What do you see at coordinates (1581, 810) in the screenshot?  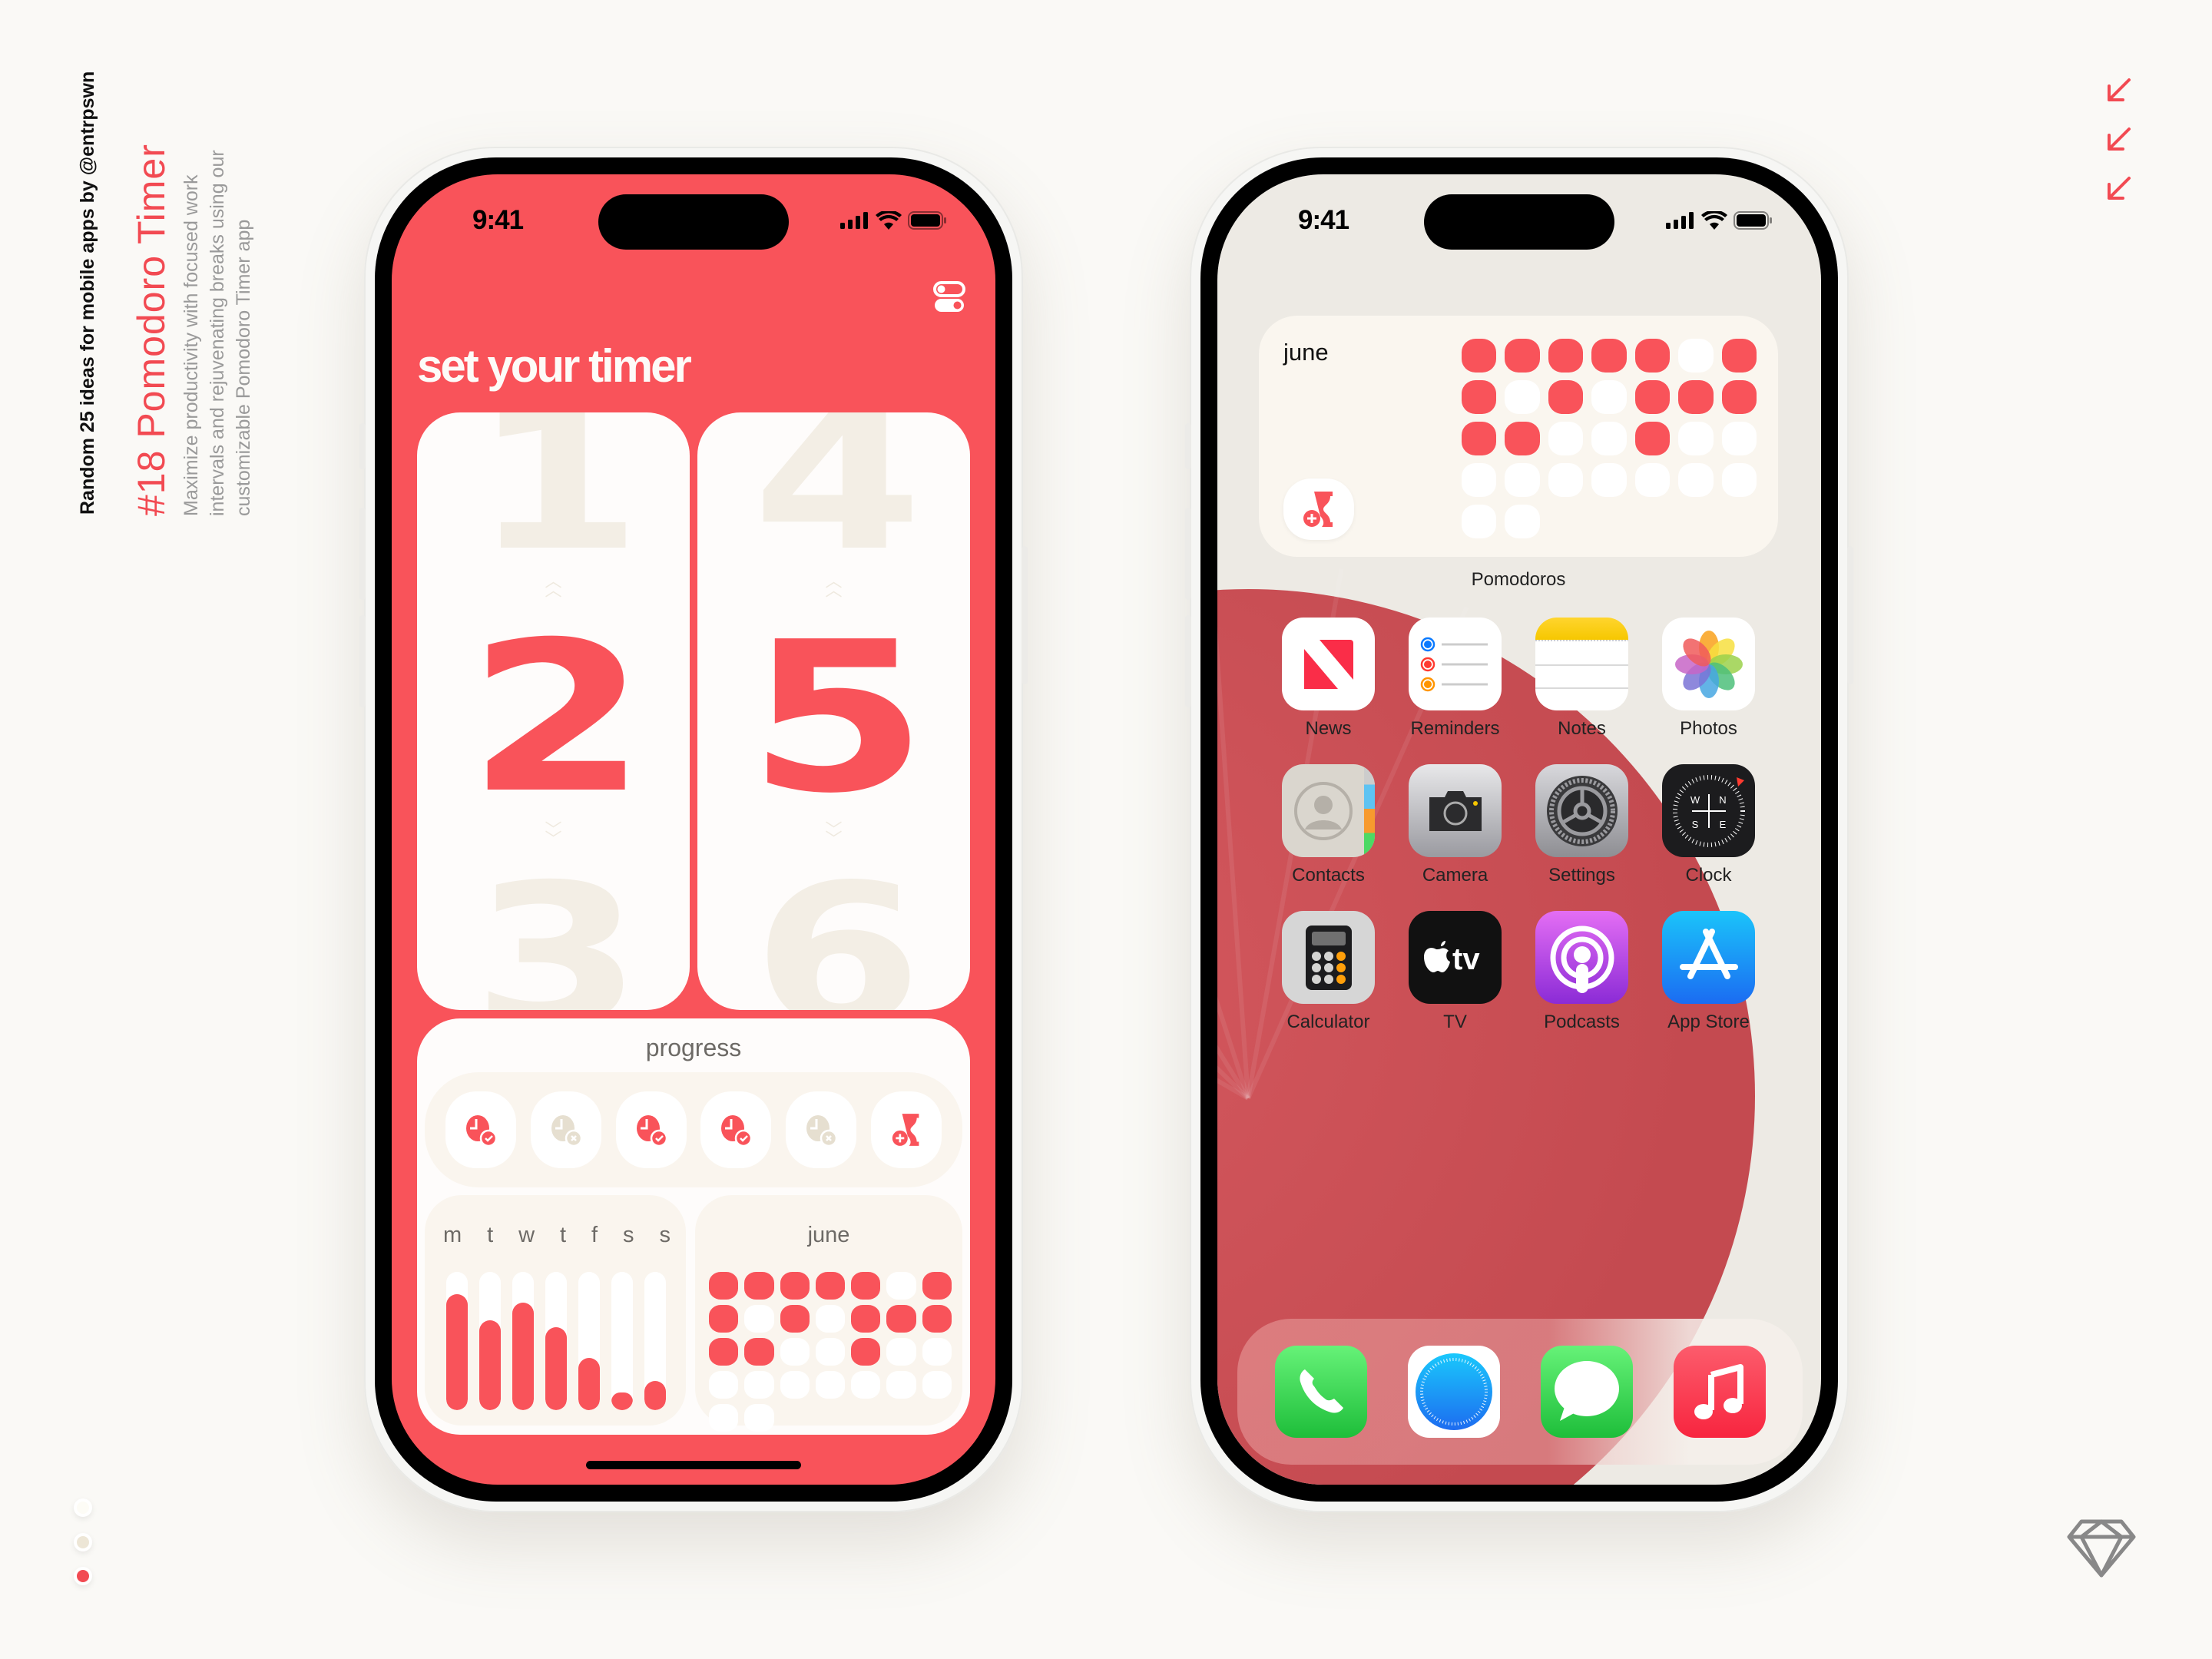 I see `settings-icon` at bounding box center [1581, 810].